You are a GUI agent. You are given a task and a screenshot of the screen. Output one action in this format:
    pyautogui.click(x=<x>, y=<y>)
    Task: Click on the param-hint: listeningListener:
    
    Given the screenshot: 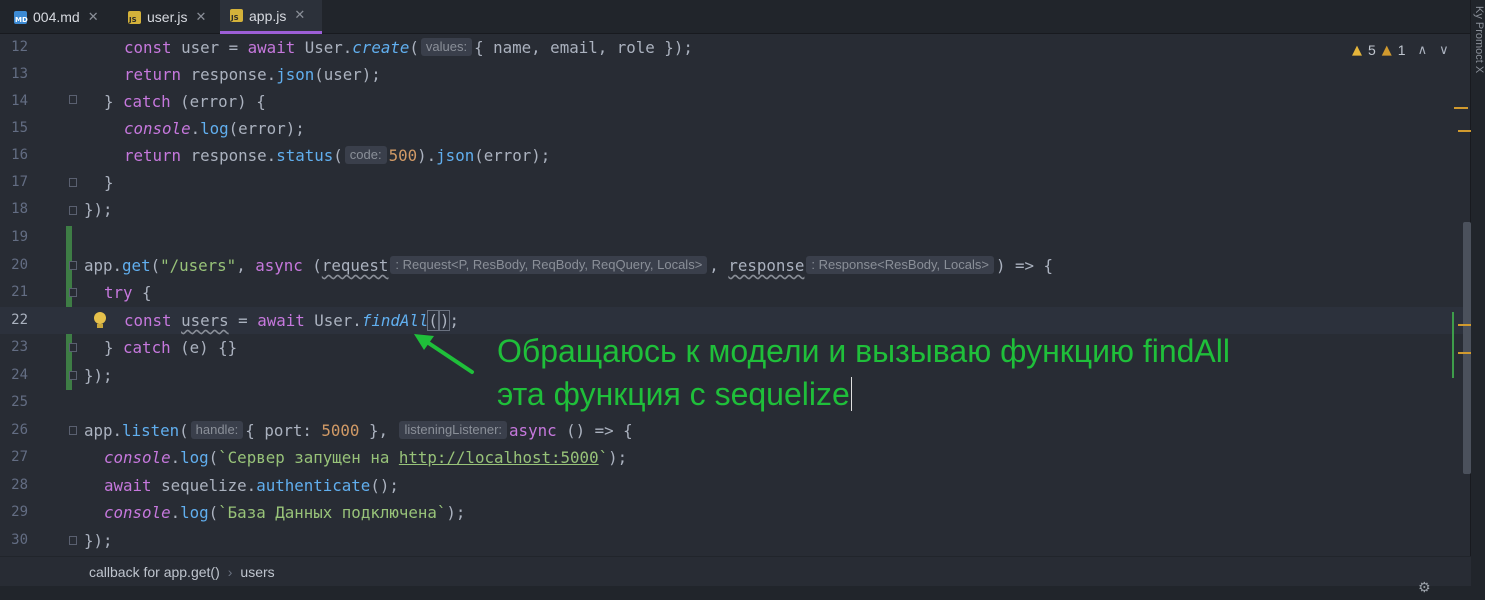 What is the action you would take?
    pyautogui.click(x=453, y=430)
    